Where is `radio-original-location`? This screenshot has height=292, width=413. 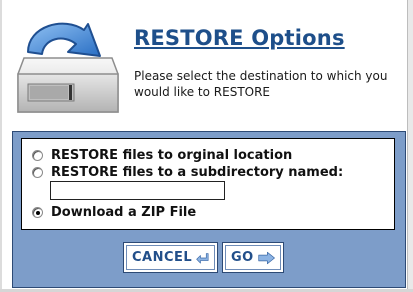
radio-original-location is located at coordinates (37, 155).